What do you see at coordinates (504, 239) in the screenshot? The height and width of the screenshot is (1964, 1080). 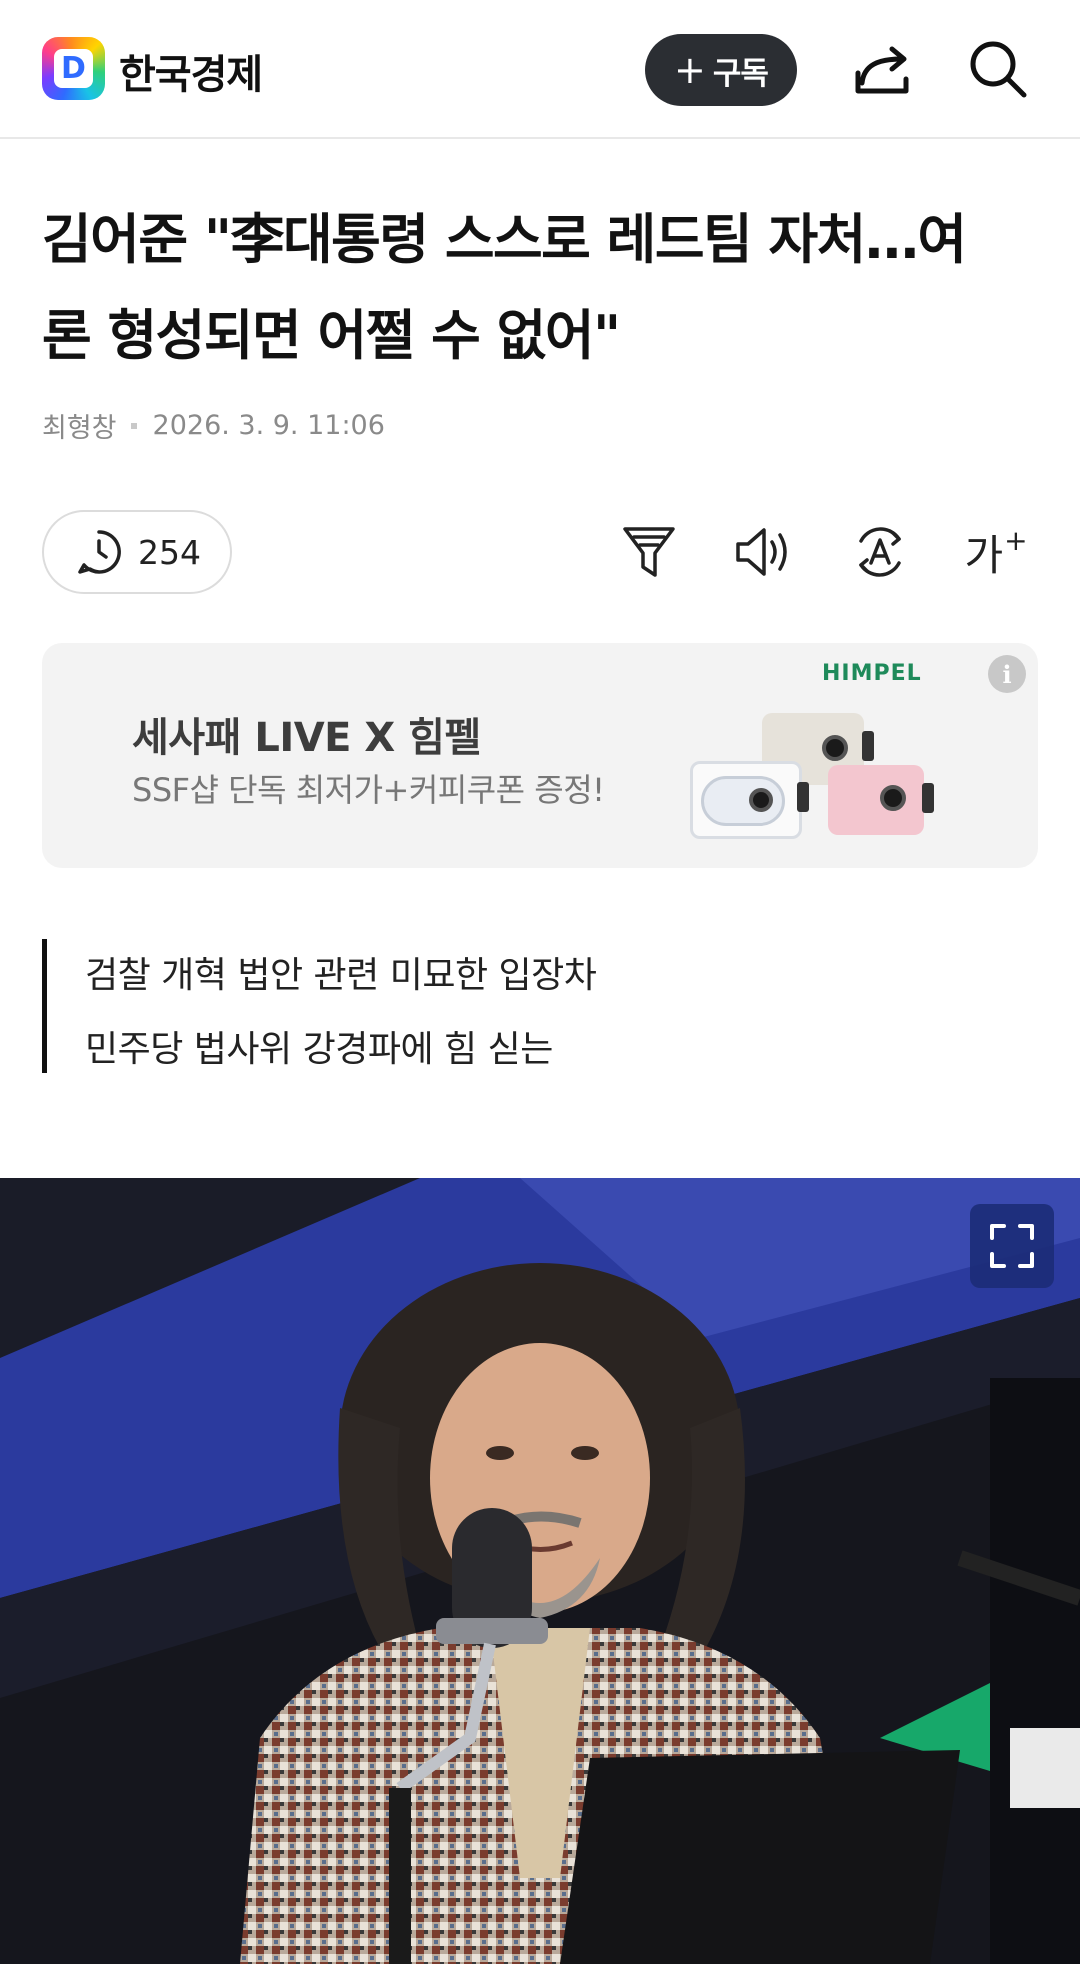 I see `article-title-line: 김어준 "李대통령 스스로 레드팀 자처…여` at bounding box center [504, 239].